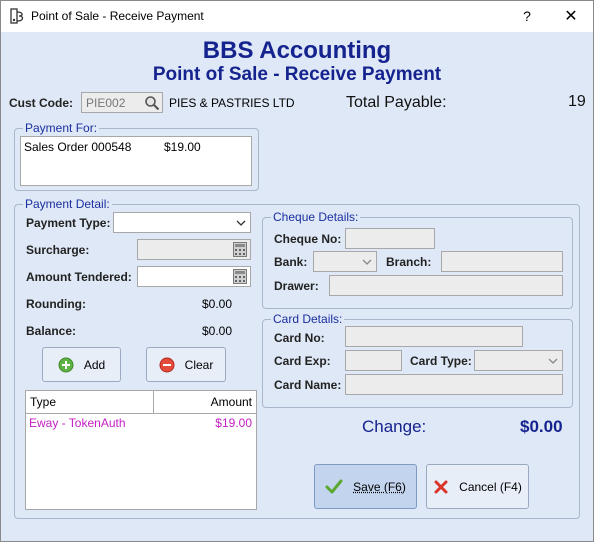  Describe the element at coordinates (308, 239) in the screenshot. I see `cheque-no-label: Cheque No:` at that location.